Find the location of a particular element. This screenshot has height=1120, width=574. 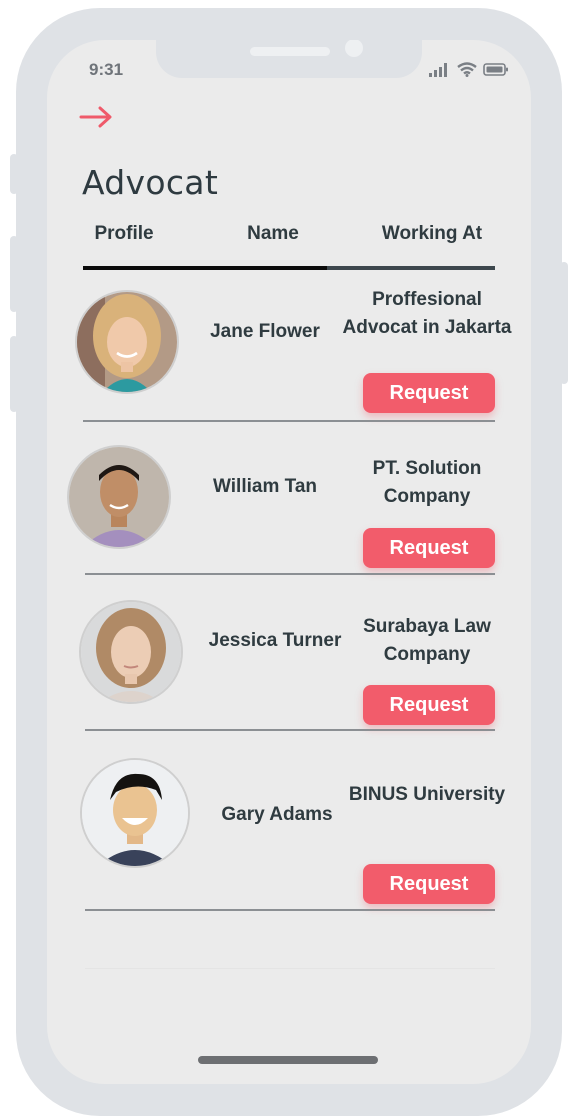

advocate-name: Jane Flower is located at coordinates (265, 331).